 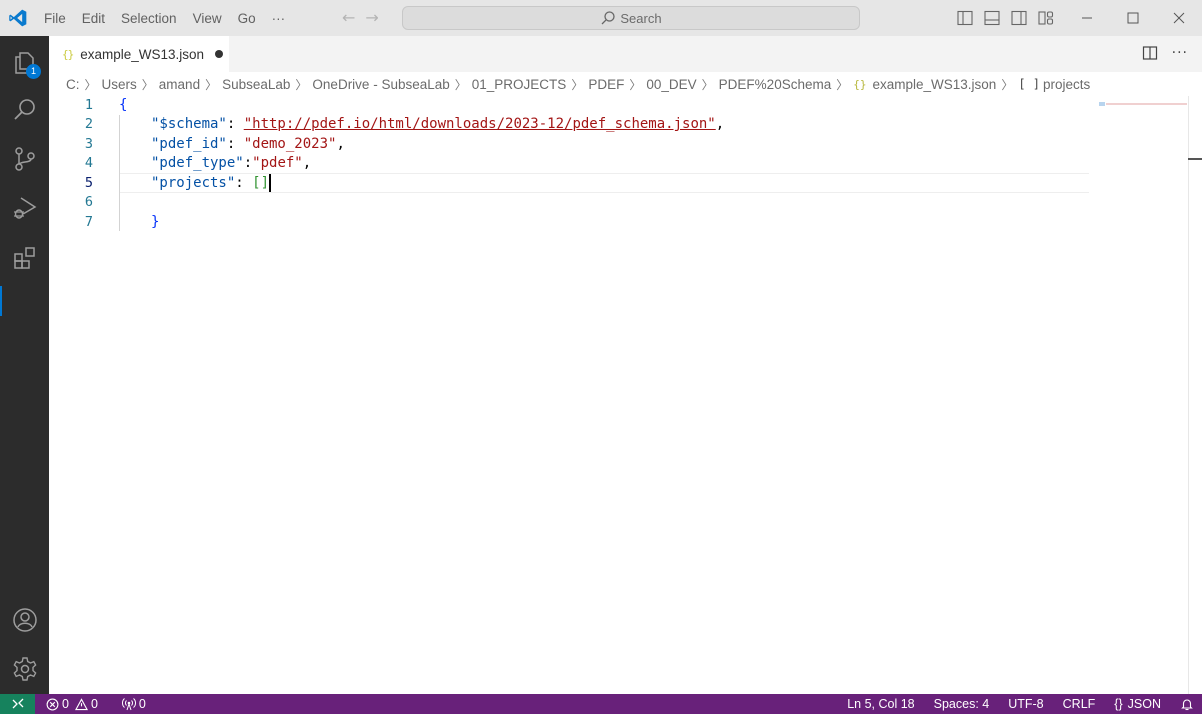 What do you see at coordinates (139, 54) in the screenshot?
I see `tab-example-ws13-json: {} example_WS13.json` at bounding box center [139, 54].